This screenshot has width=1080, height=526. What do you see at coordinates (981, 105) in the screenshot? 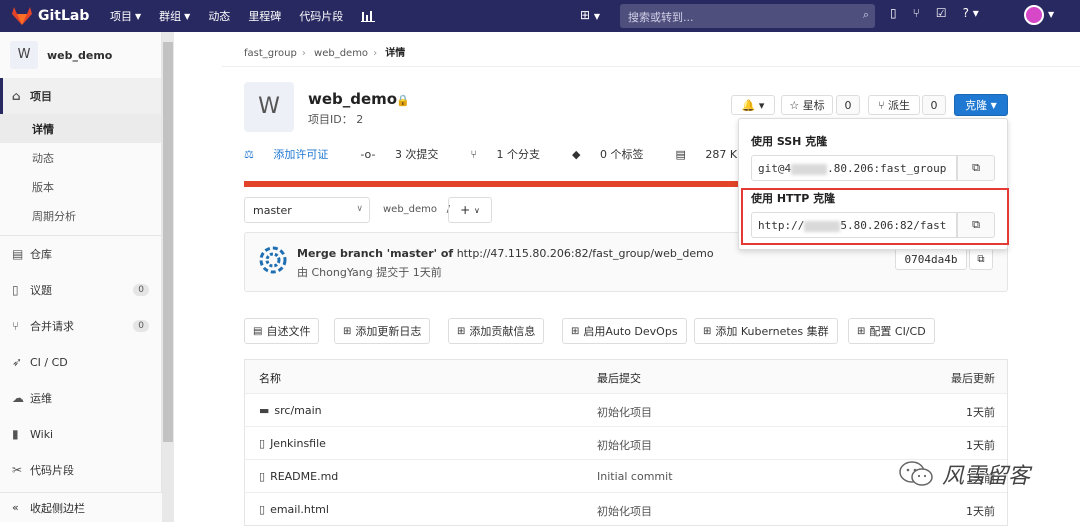
I see `clone-button: 克隆 ▼` at bounding box center [981, 105].